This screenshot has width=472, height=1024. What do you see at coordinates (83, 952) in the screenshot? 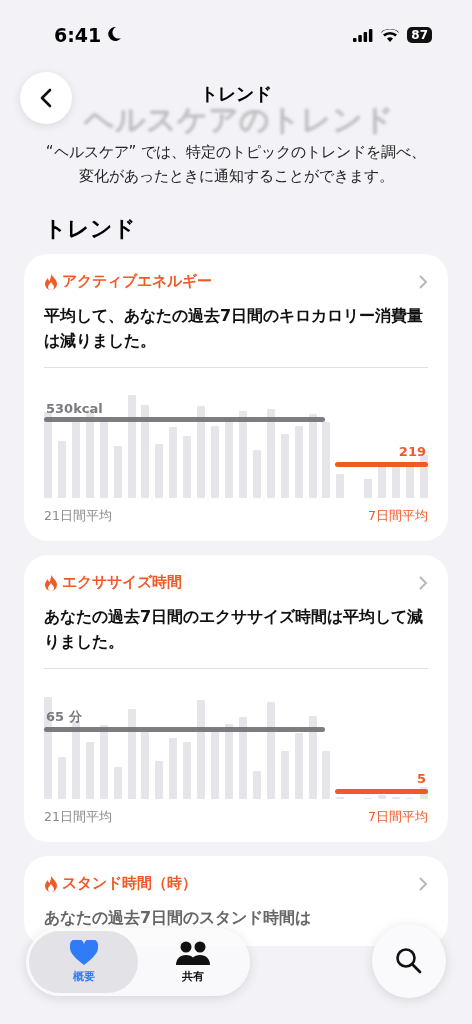
I see `heart-icon` at bounding box center [83, 952].